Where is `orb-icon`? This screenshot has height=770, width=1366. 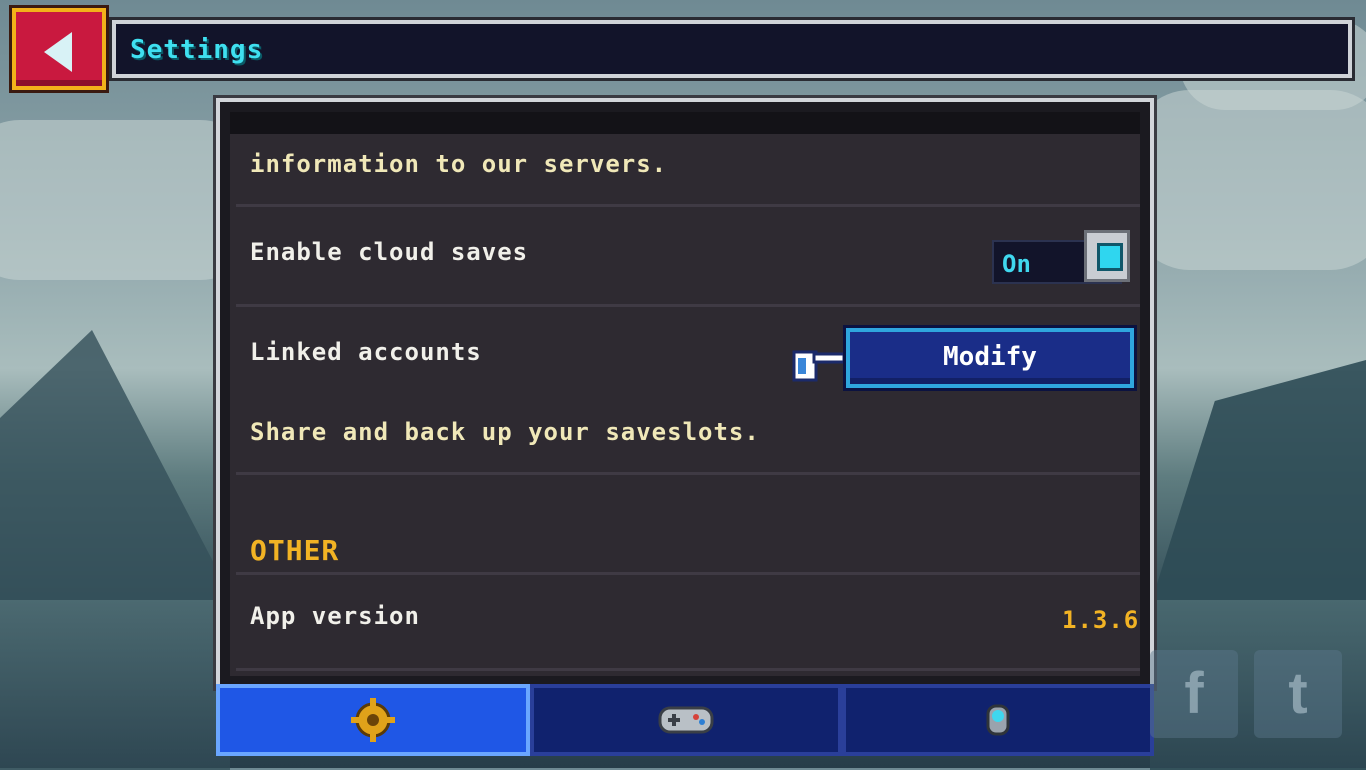 orb-icon is located at coordinates (998, 720).